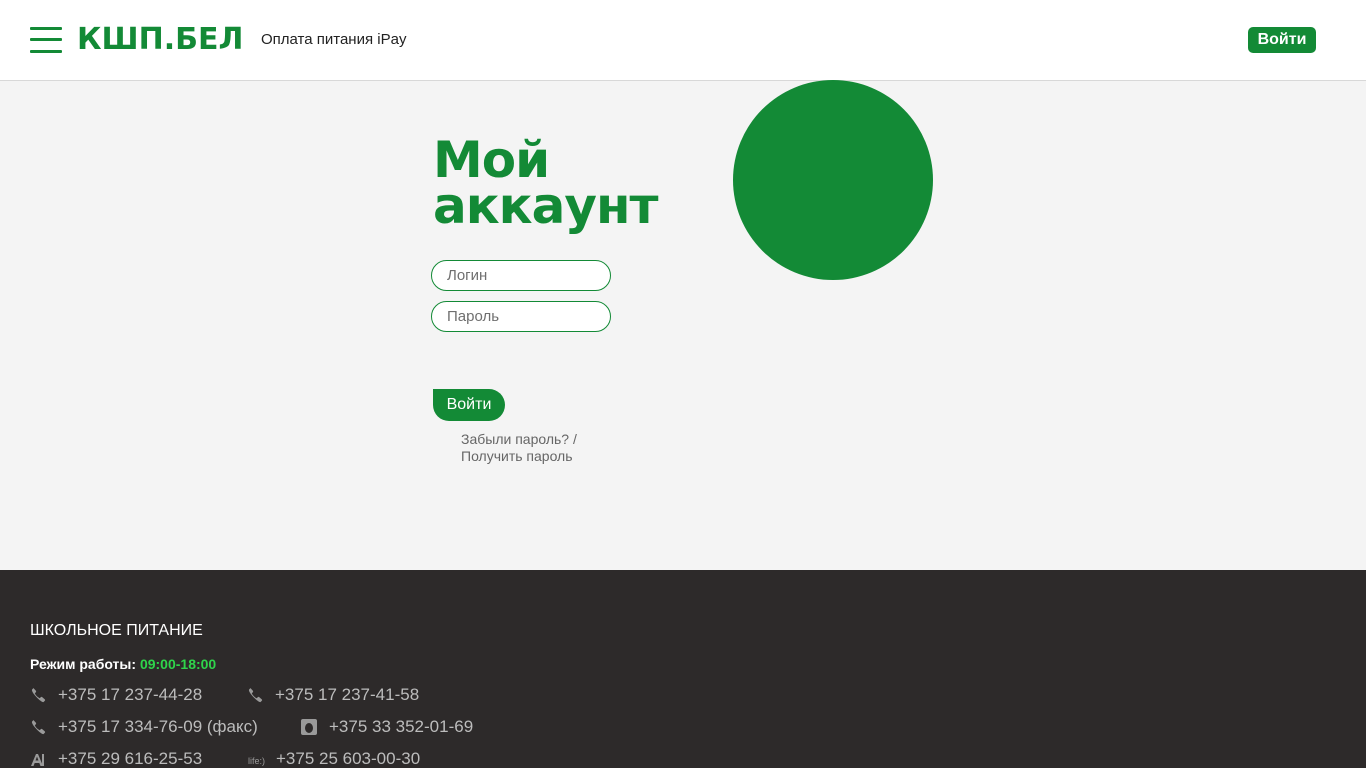 This screenshot has height=768, width=1366. I want to click on working-hours: Режим работы: 09:00-18:00, so click(123, 664).